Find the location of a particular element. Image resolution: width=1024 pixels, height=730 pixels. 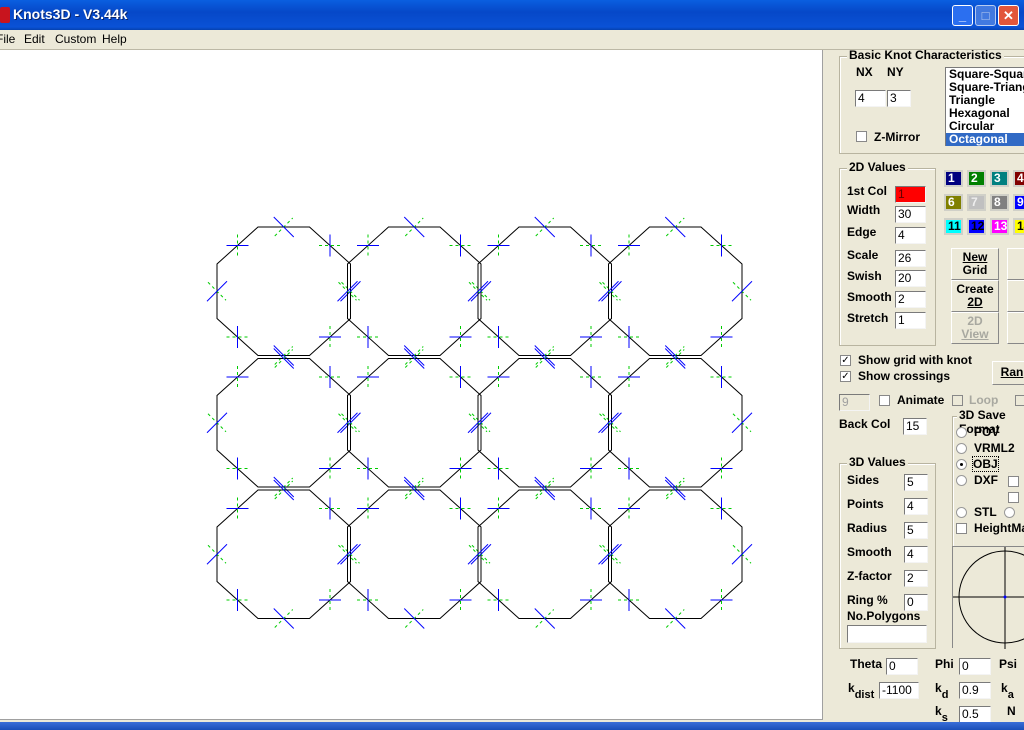

radio-dxf is located at coordinates (961, 480).